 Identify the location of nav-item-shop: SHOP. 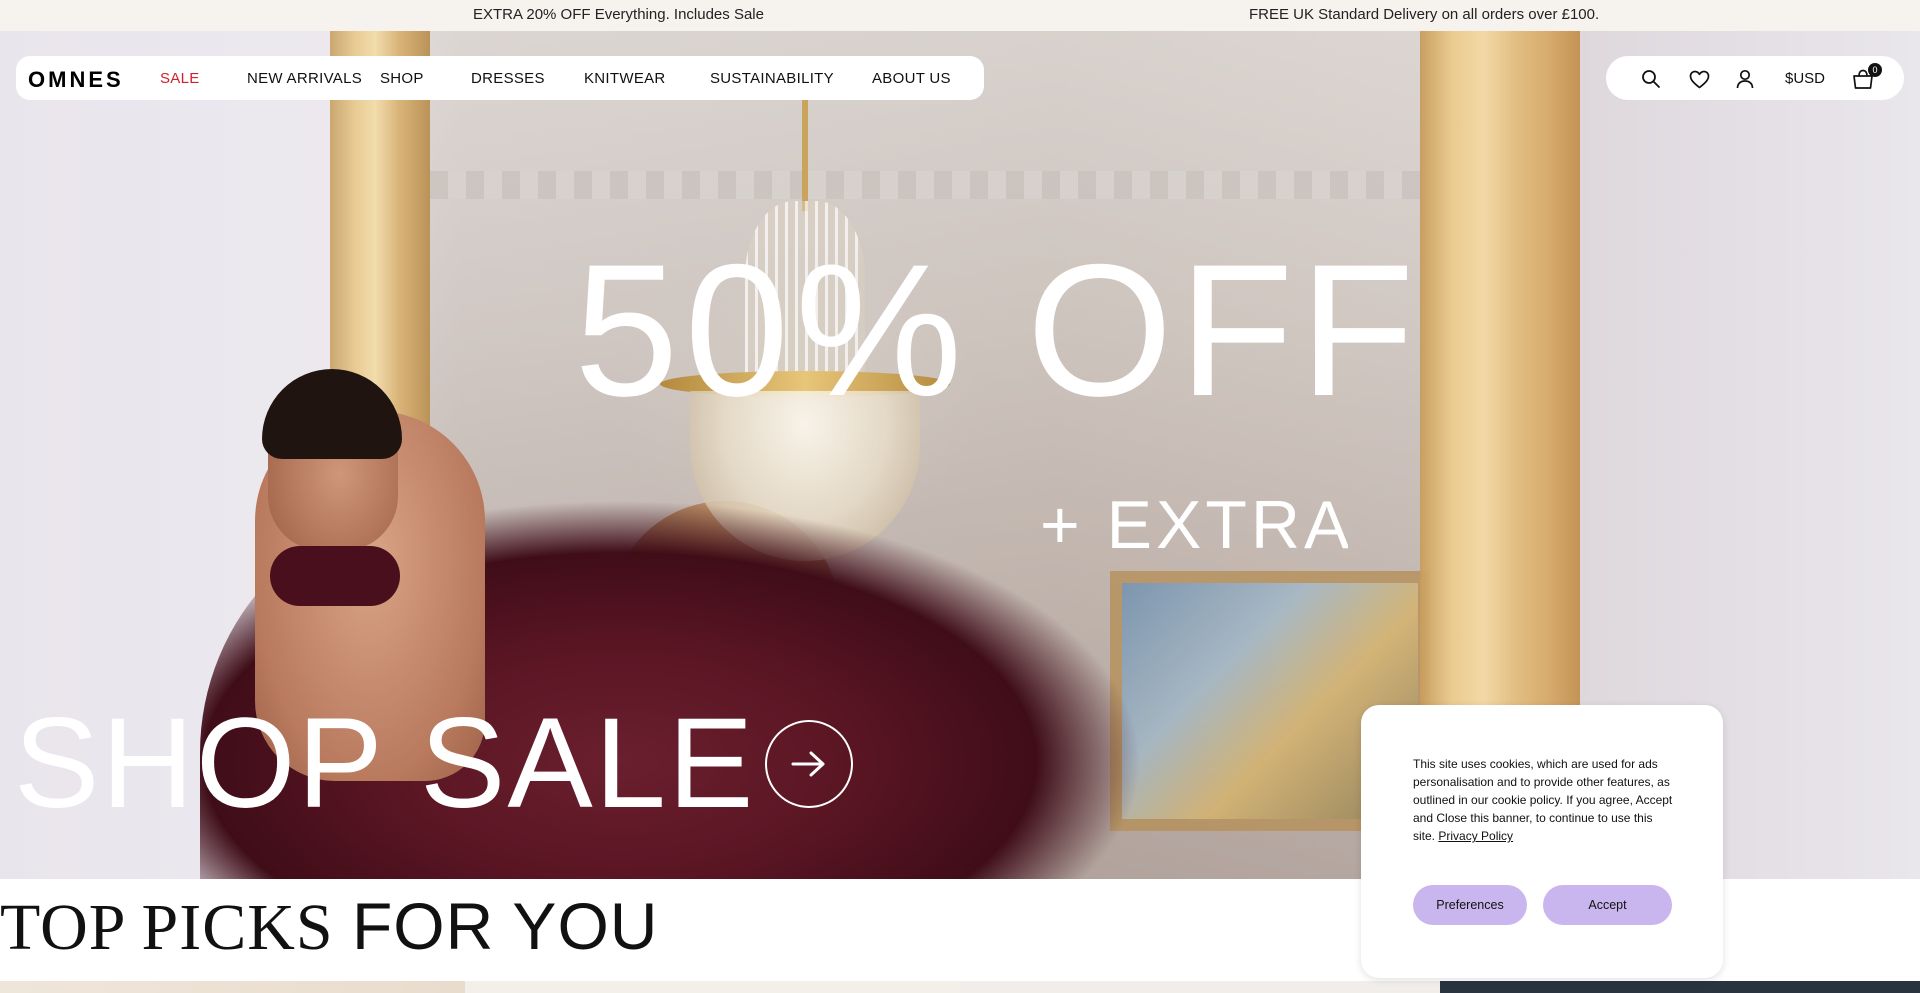
(402, 78).